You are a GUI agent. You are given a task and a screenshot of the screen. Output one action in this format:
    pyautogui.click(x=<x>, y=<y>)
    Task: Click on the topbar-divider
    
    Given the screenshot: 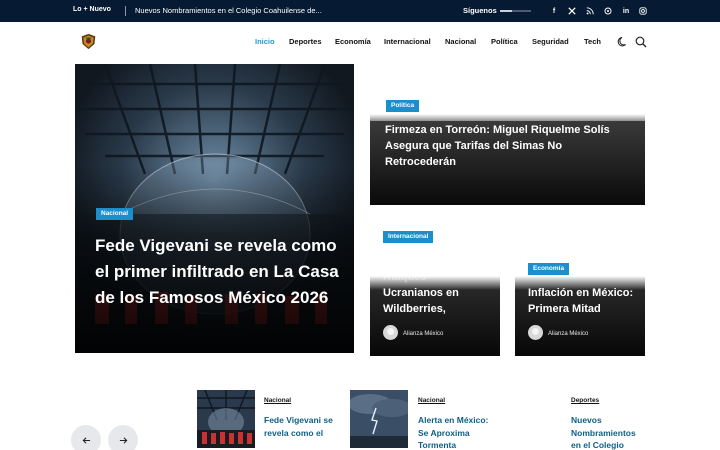 What is the action you would take?
    pyautogui.click(x=125, y=11)
    